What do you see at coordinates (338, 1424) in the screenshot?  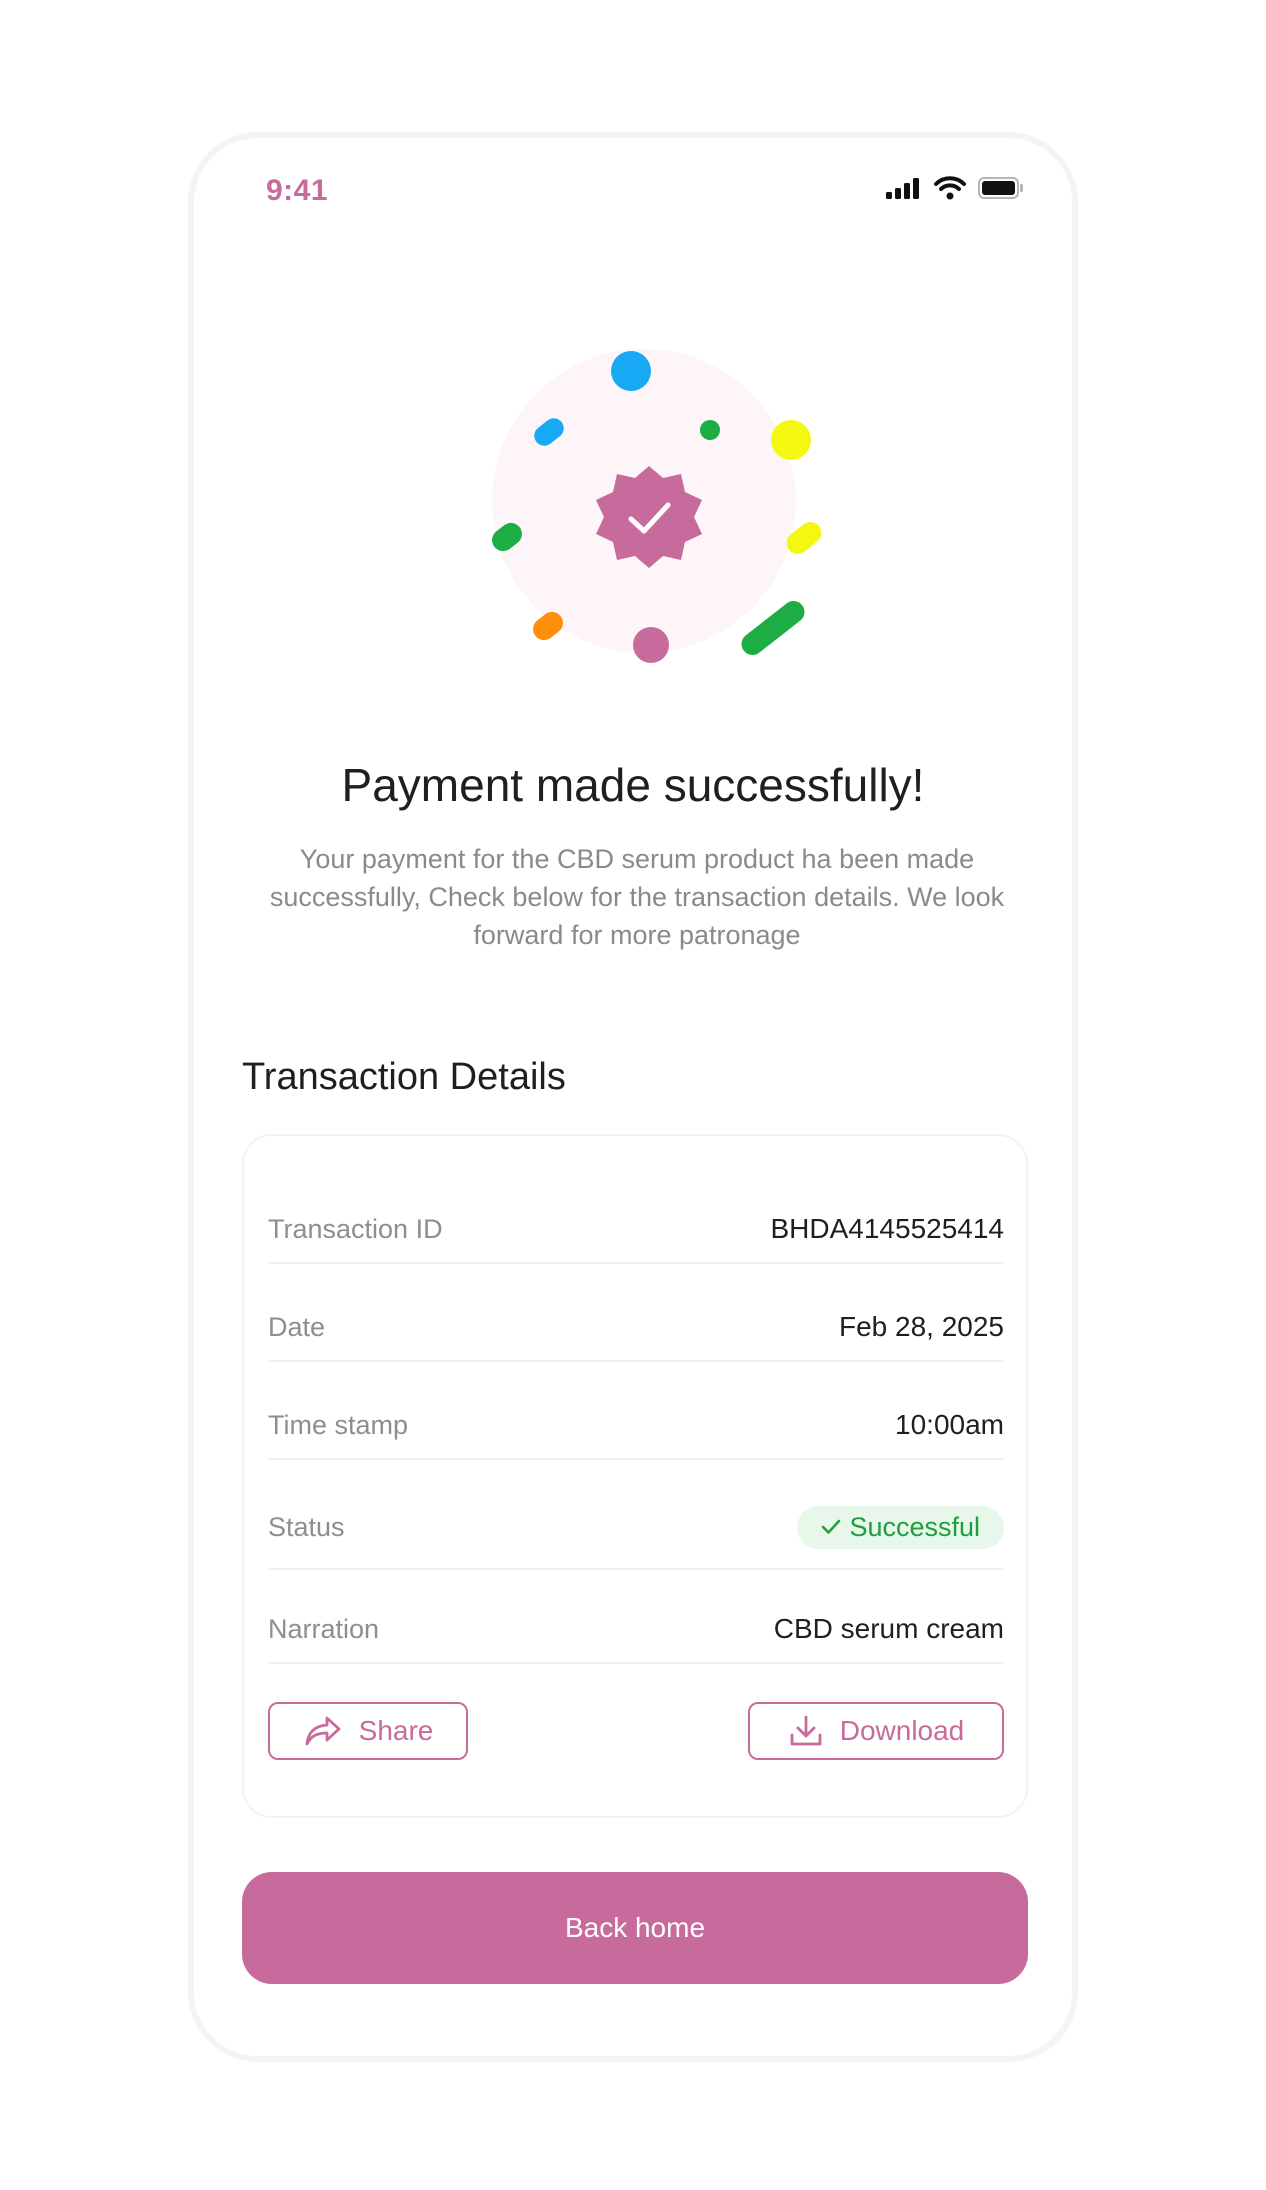 I see `detail-label: Time stamp` at bounding box center [338, 1424].